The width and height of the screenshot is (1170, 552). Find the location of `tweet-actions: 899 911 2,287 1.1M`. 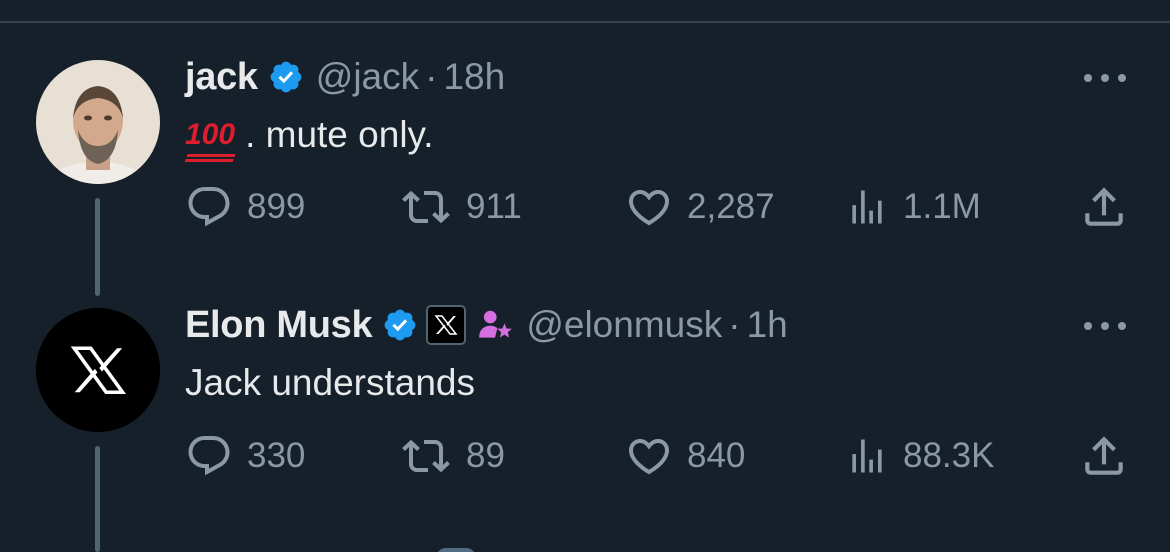

tweet-actions: 899 911 2,287 1.1M is located at coordinates (657, 207).